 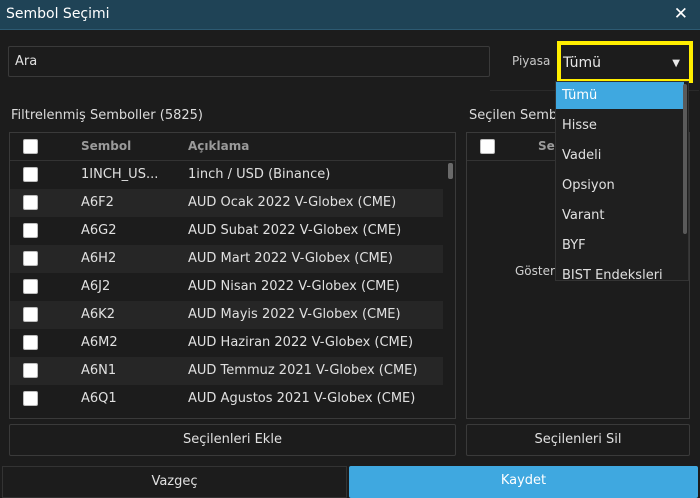 What do you see at coordinates (523, 482) in the screenshot?
I see `save-button: Kaydet` at bounding box center [523, 482].